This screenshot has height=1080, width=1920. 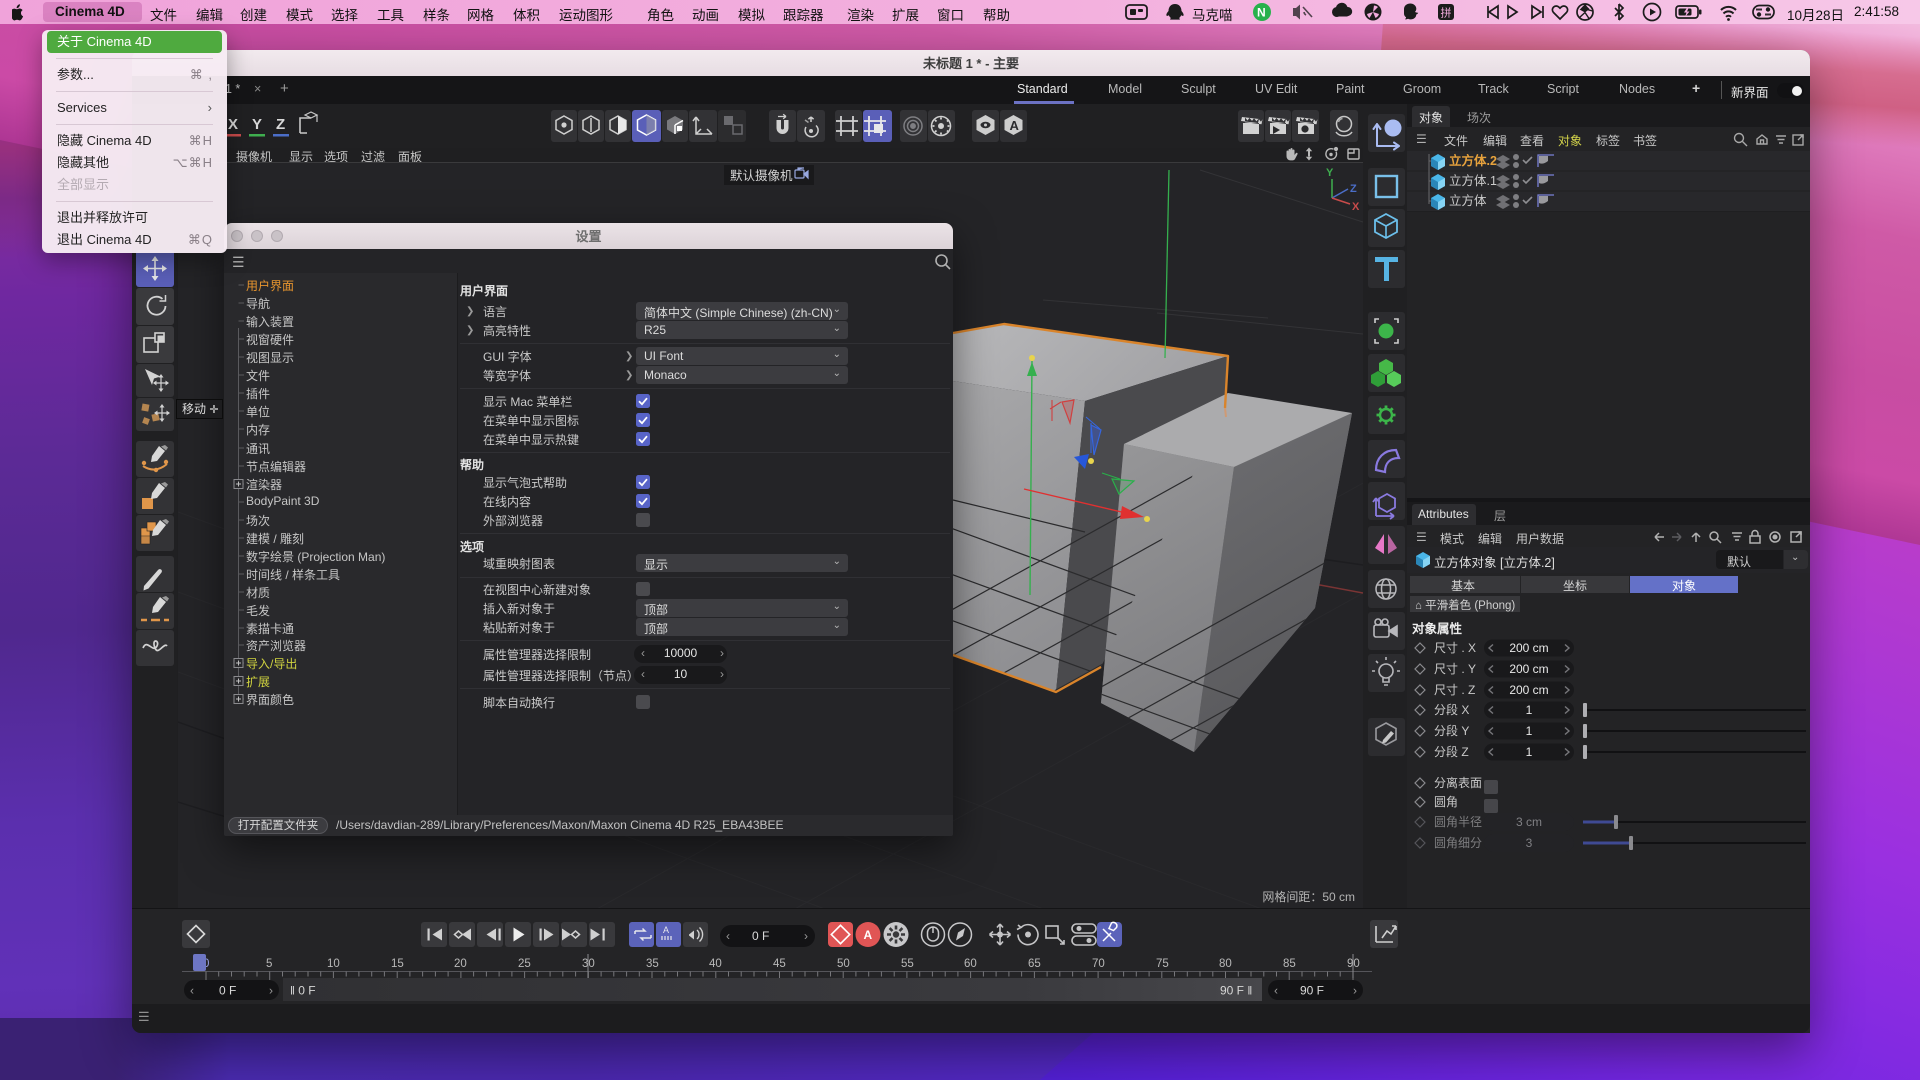 What do you see at coordinates (460, 964) in the screenshot?
I see `svg-text: 20` at bounding box center [460, 964].